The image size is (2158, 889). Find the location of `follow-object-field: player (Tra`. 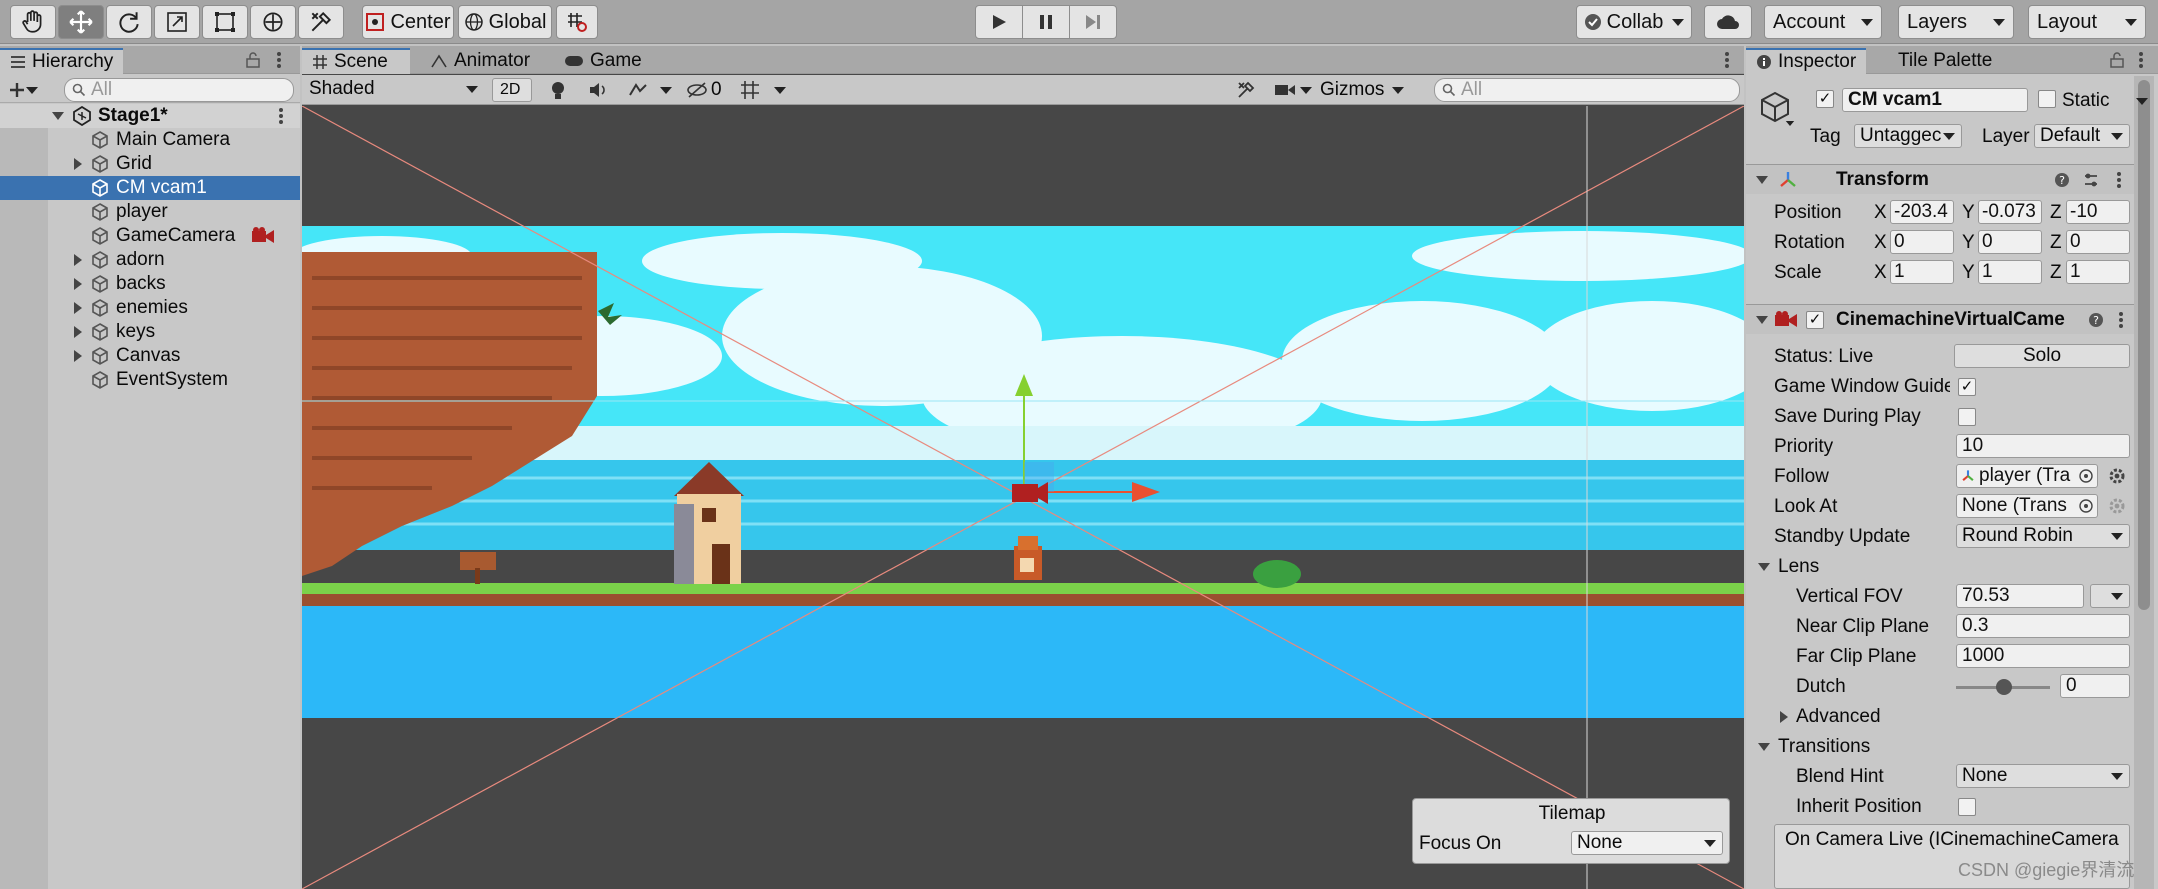

follow-object-field: player (Tra is located at coordinates (2027, 476).